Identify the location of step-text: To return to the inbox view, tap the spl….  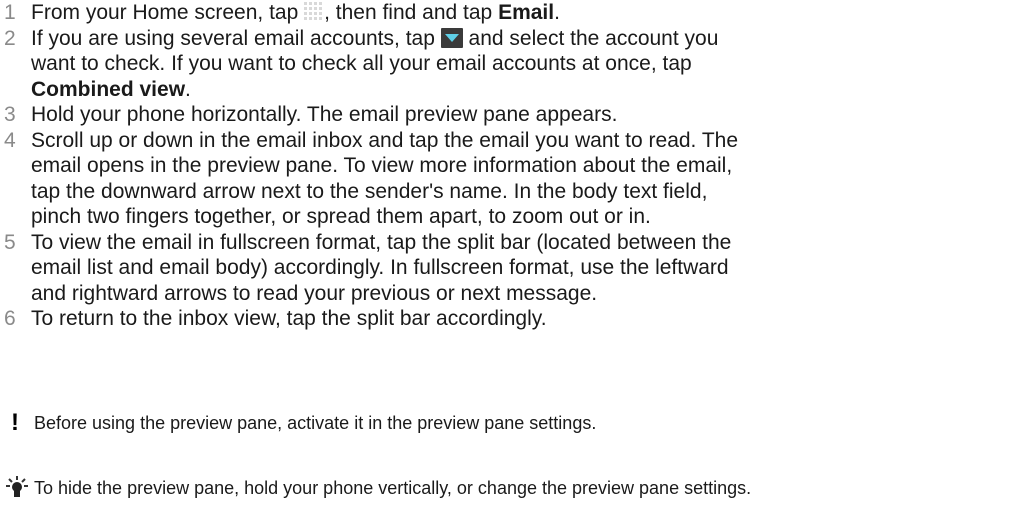
(530, 319).